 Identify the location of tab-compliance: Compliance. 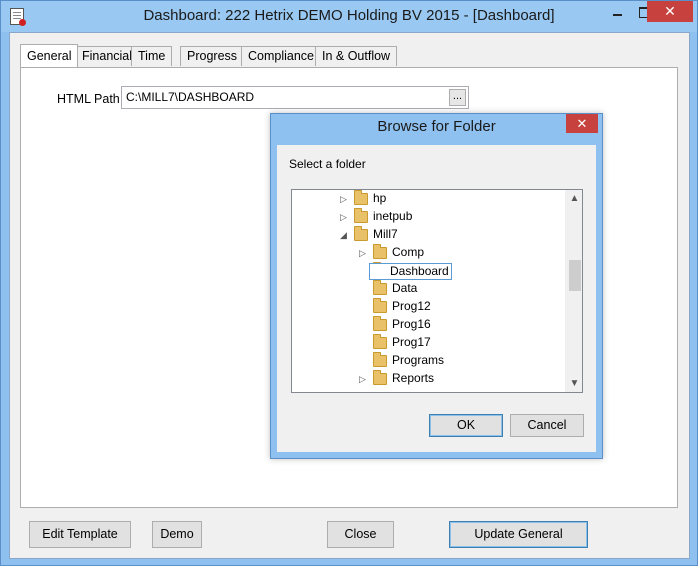
(281, 56).